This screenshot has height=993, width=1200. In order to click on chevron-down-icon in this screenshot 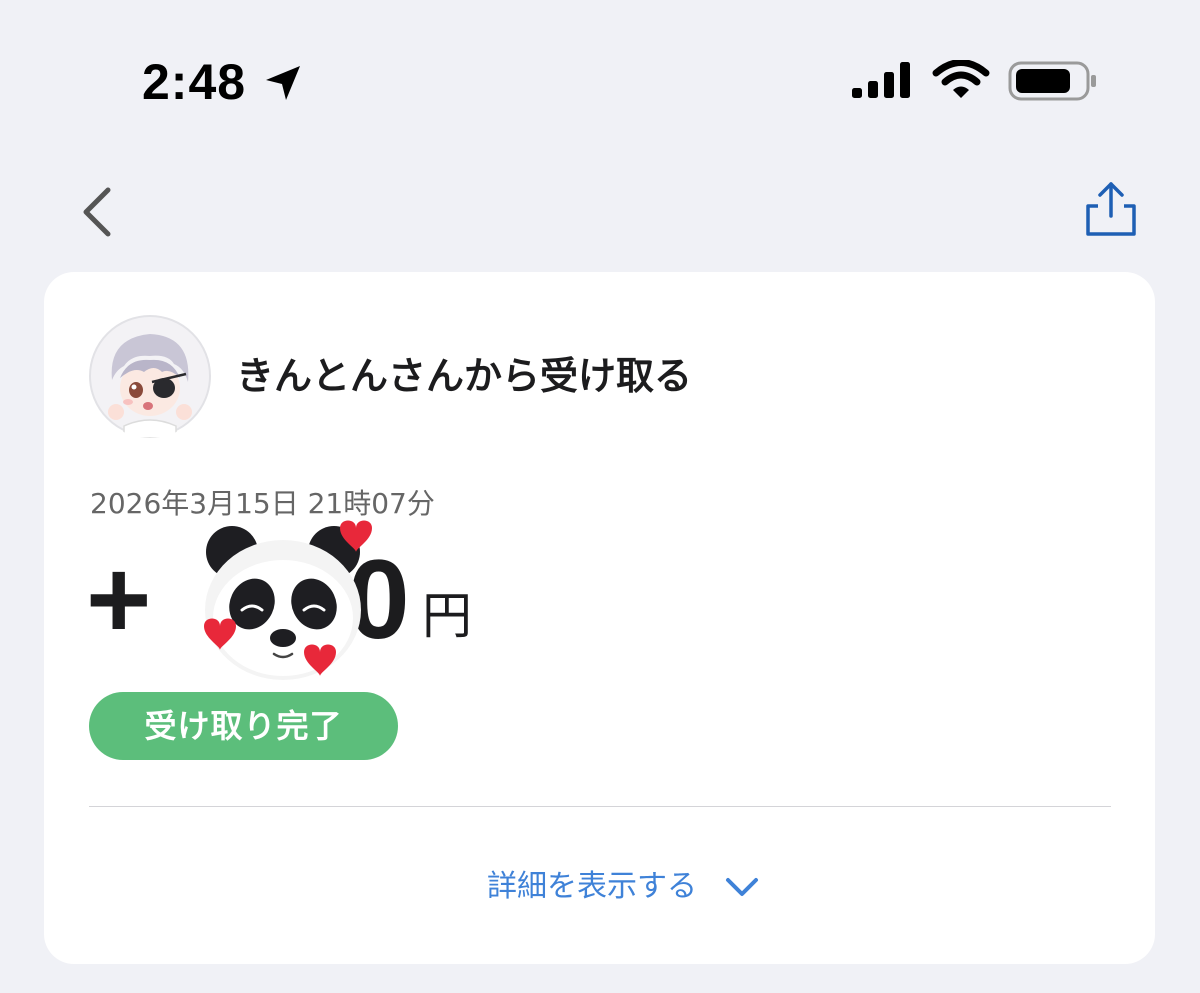, I will do `click(742, 887)`.